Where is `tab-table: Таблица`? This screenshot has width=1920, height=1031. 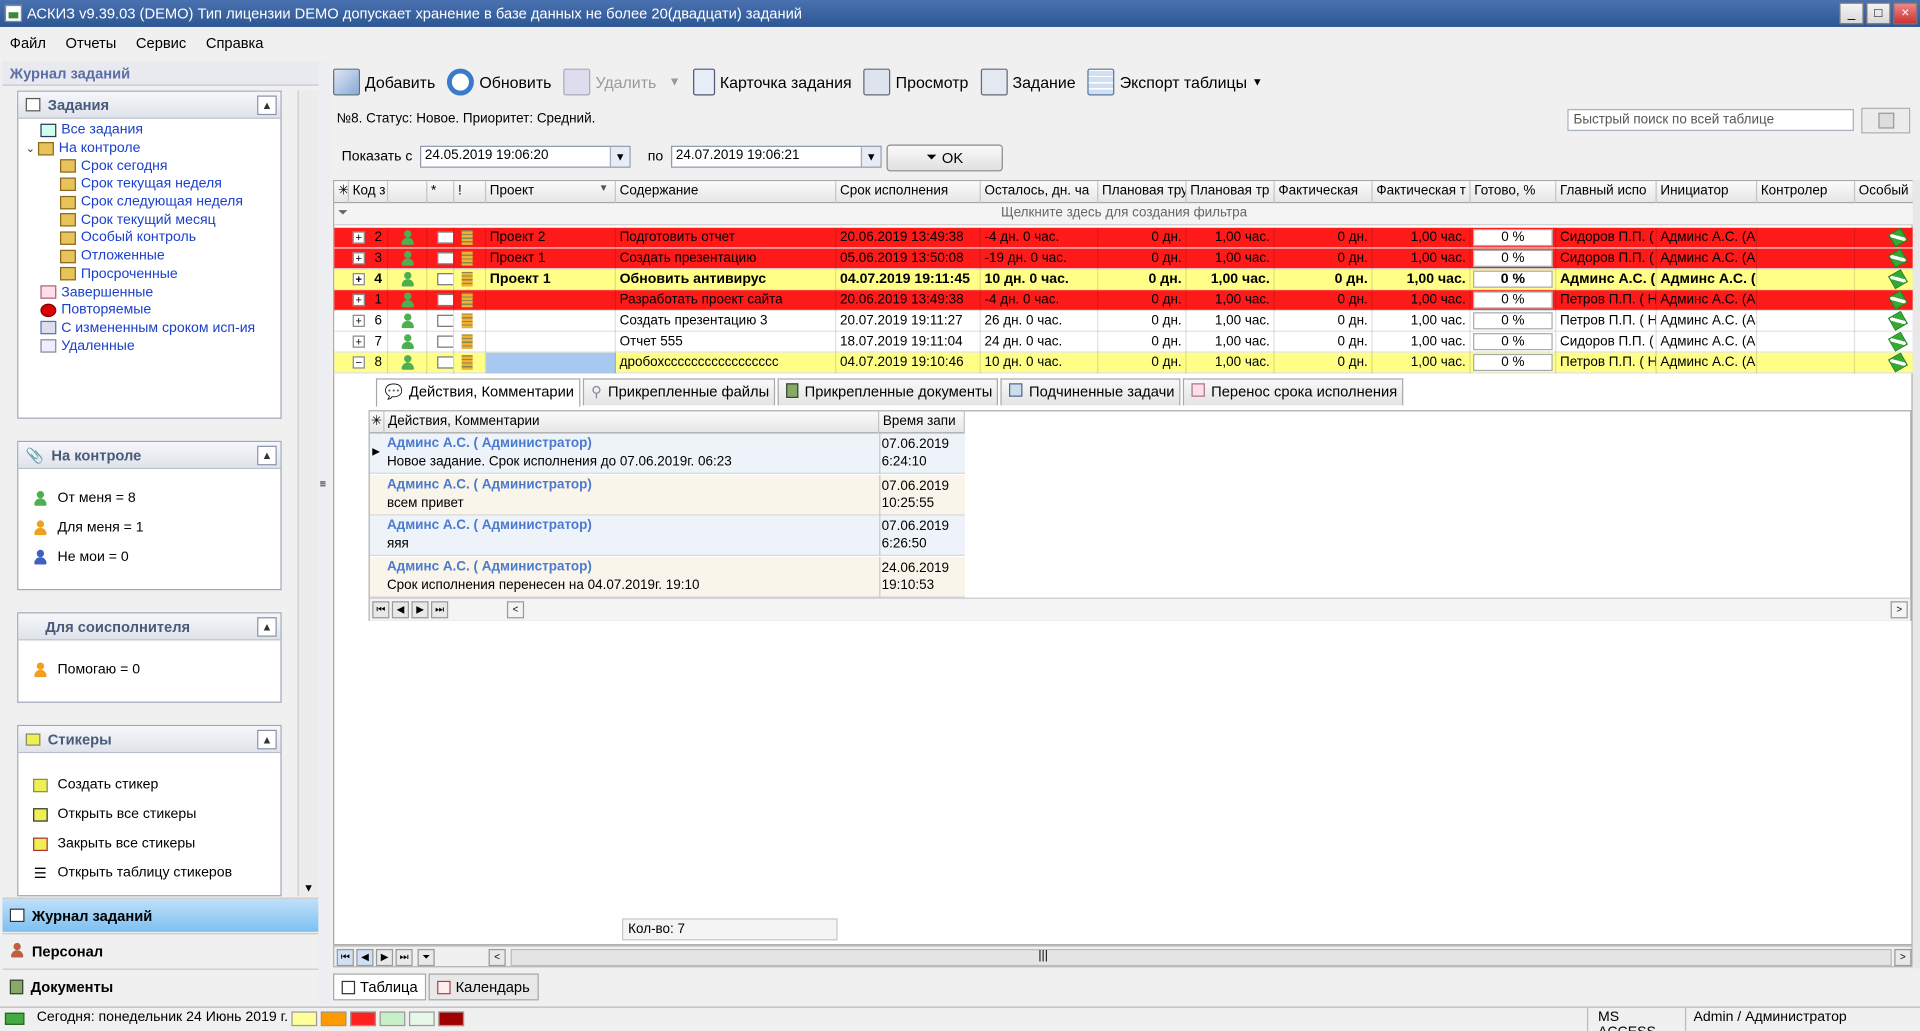 tab-table: Таблица is located at coordinates (380, 987).